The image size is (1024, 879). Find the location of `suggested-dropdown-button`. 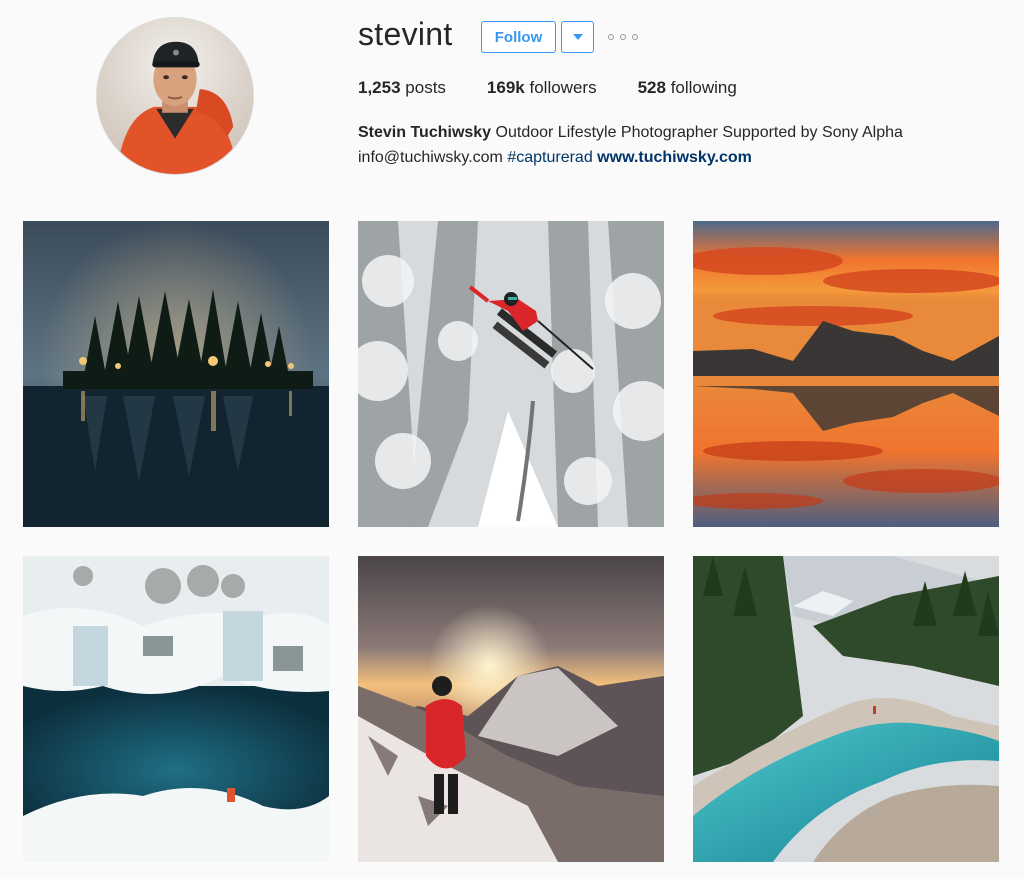

suggested-dropdown-button is located at coordinates (577, 37).